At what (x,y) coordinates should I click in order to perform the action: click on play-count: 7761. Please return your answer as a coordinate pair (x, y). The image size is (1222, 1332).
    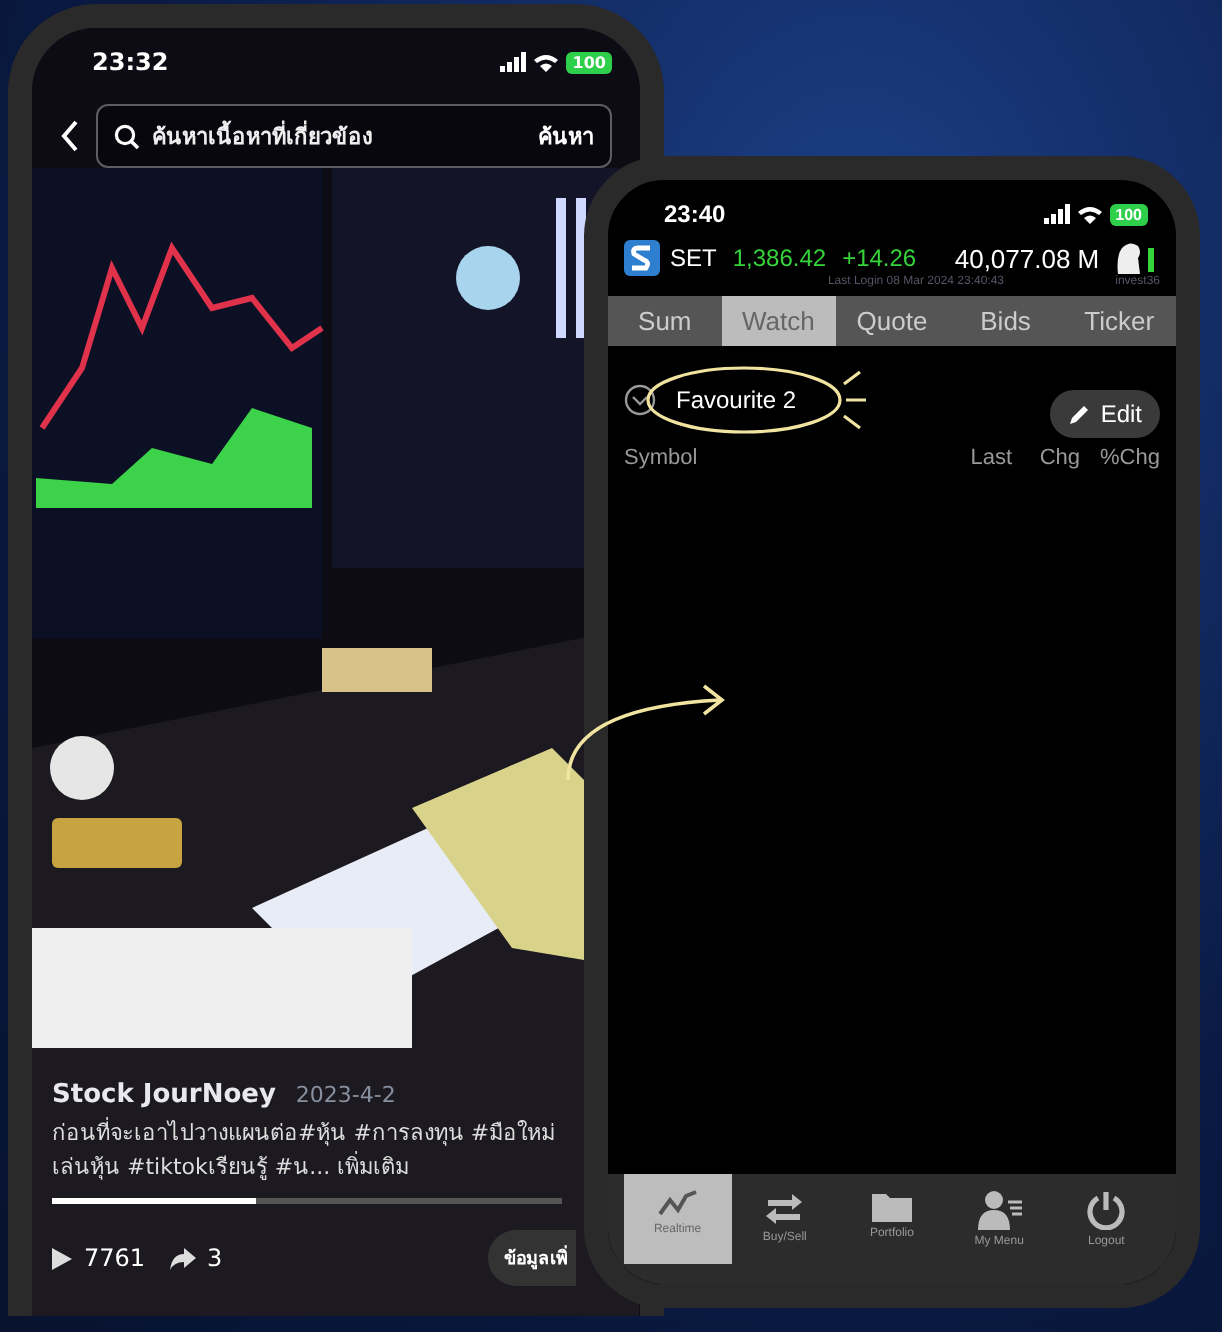
    Looking at the image, I should click on (115, 1258).